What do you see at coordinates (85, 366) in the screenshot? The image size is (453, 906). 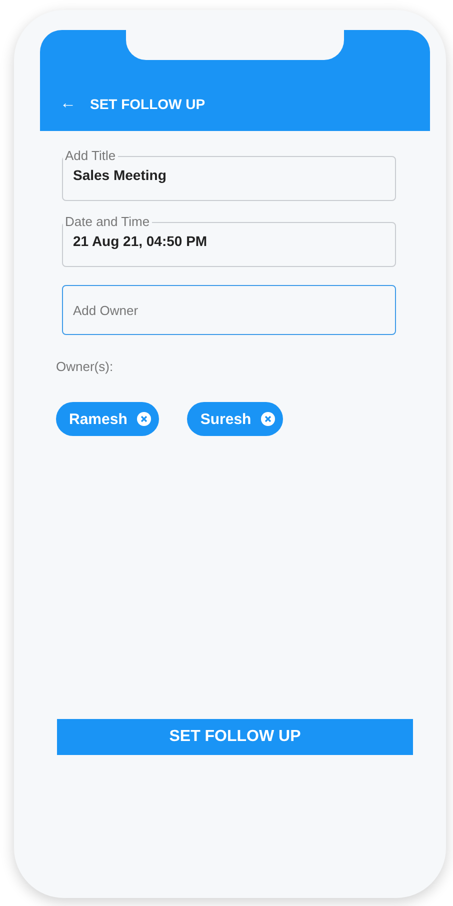 I see `owners-label: Owner(s):` at bounding box center [85, 366].